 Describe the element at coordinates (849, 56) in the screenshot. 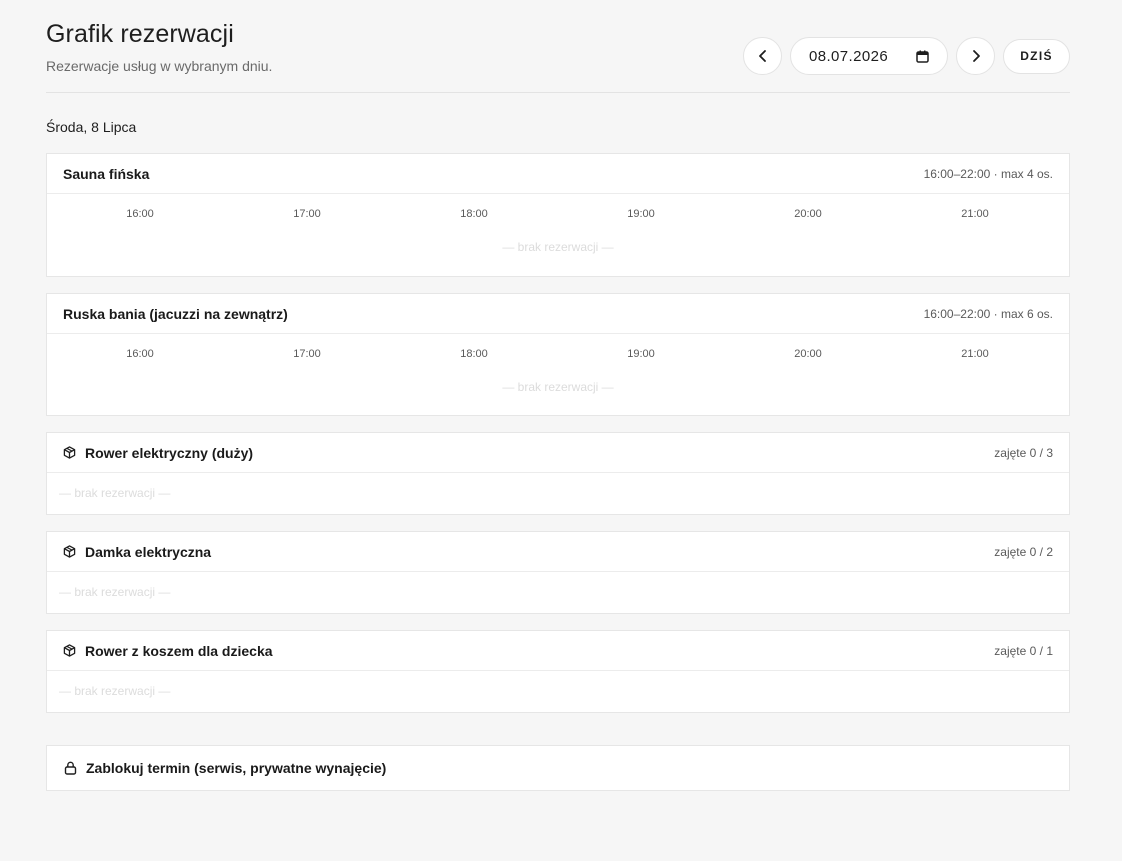

I see `date-value: 08.07.2026` at that location.